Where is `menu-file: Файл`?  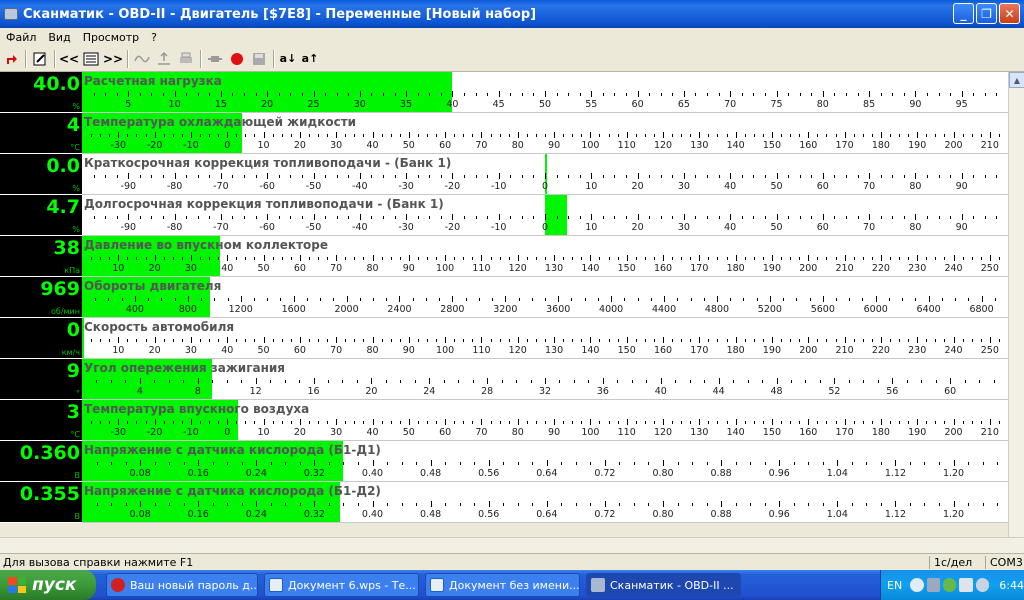
menu-file: Файл is located at coordinates (21, 37).